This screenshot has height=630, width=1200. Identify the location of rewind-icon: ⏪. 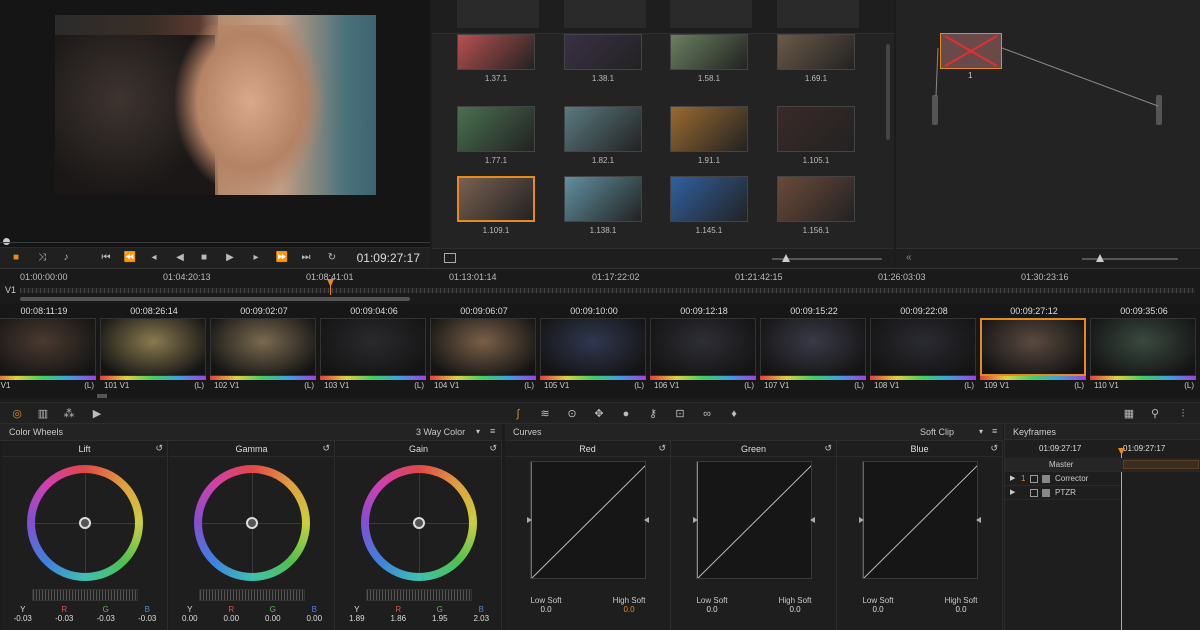
(130, 258).